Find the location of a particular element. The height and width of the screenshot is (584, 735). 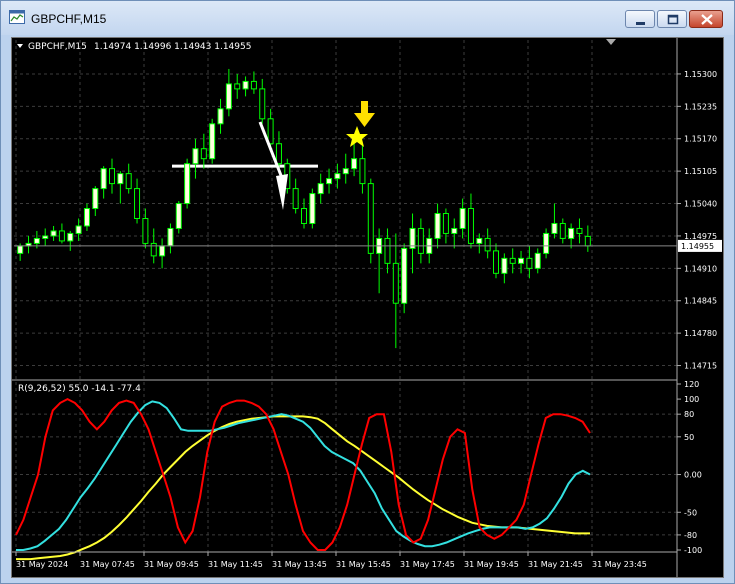

osc-label: 50 is located at coordinates (689, 437).